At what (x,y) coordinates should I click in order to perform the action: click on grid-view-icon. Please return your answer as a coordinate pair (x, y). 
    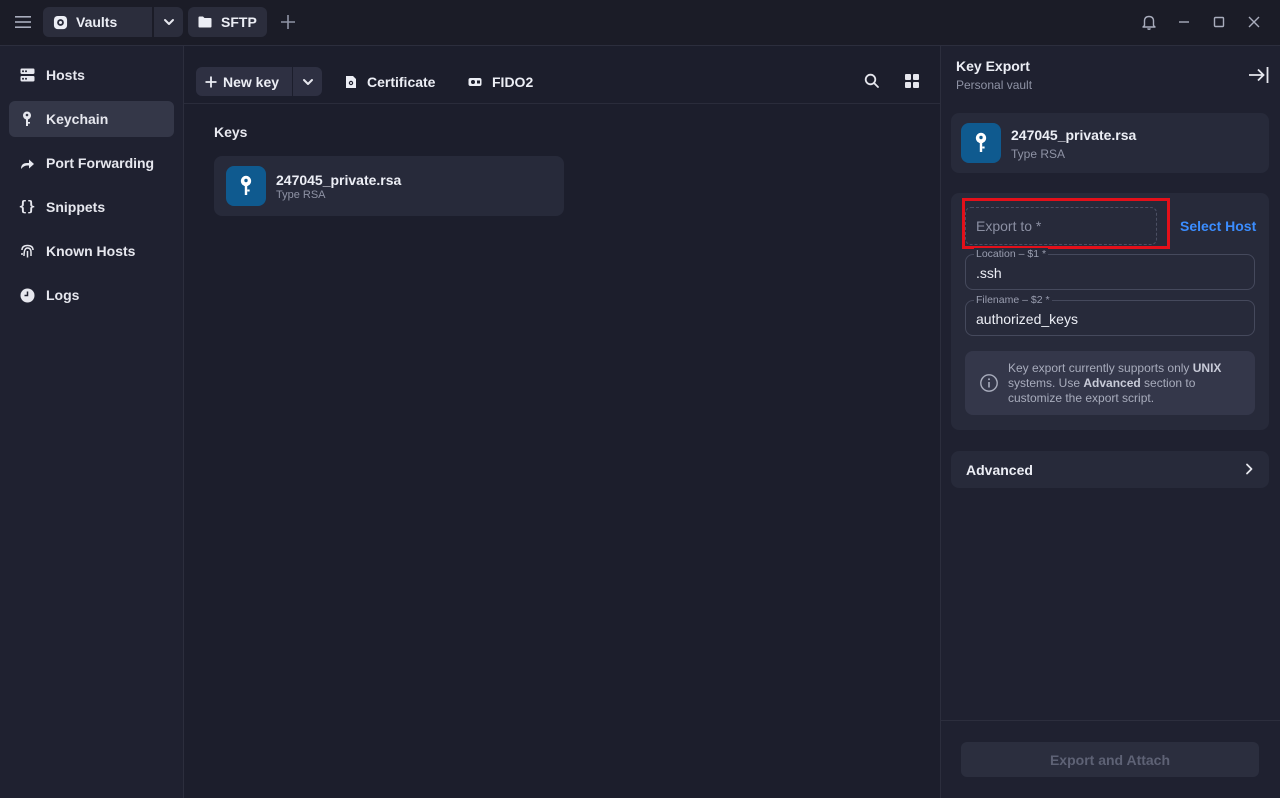
    Looking at the image, I should click on (912, 81).